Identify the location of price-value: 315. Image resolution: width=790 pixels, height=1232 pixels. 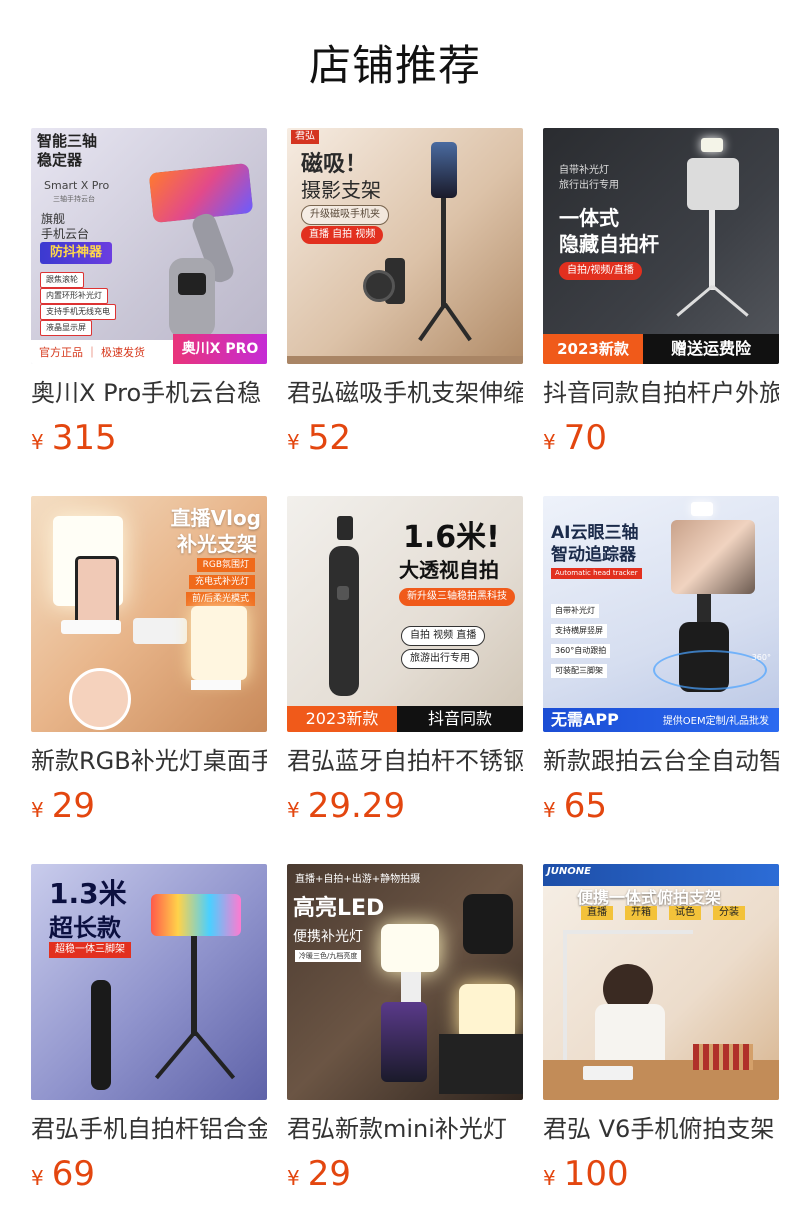
(84, 438).